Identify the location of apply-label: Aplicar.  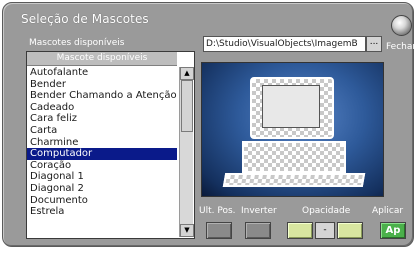
(388, 211).